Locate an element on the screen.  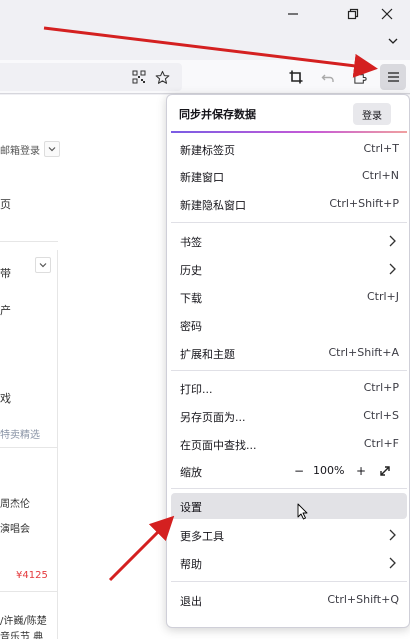
card-dropdown is located at coordinates (43, 265).